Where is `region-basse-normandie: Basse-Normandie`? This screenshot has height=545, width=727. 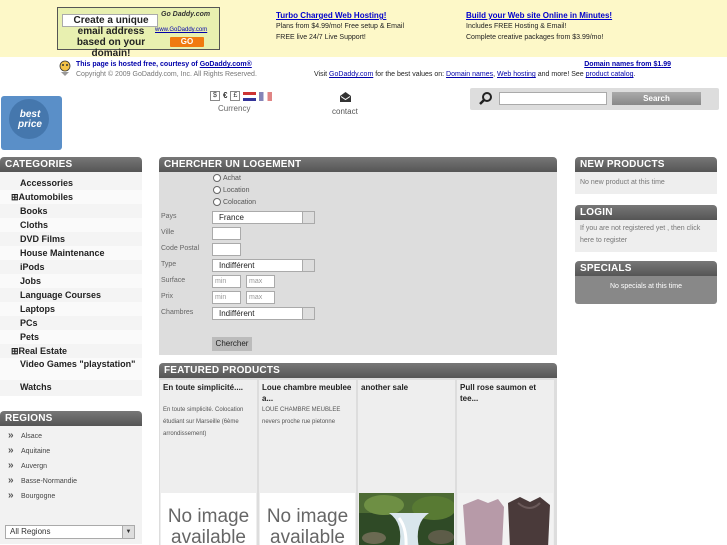 region-basse-normandie: Basse-Normandie is located at coordinates (71, 481).